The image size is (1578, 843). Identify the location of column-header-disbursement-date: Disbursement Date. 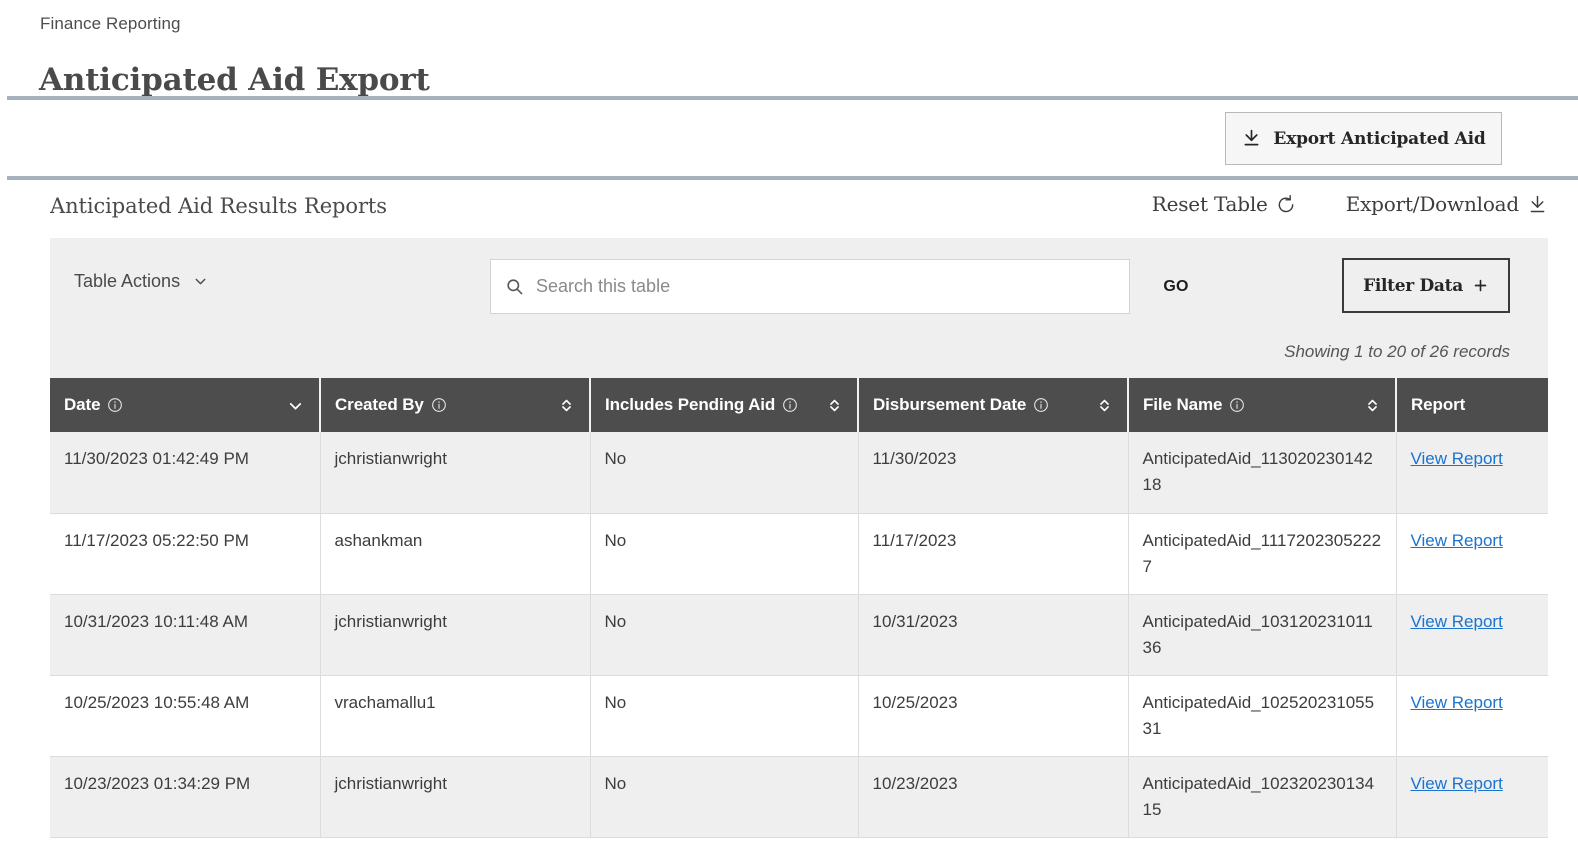
(993, 405).